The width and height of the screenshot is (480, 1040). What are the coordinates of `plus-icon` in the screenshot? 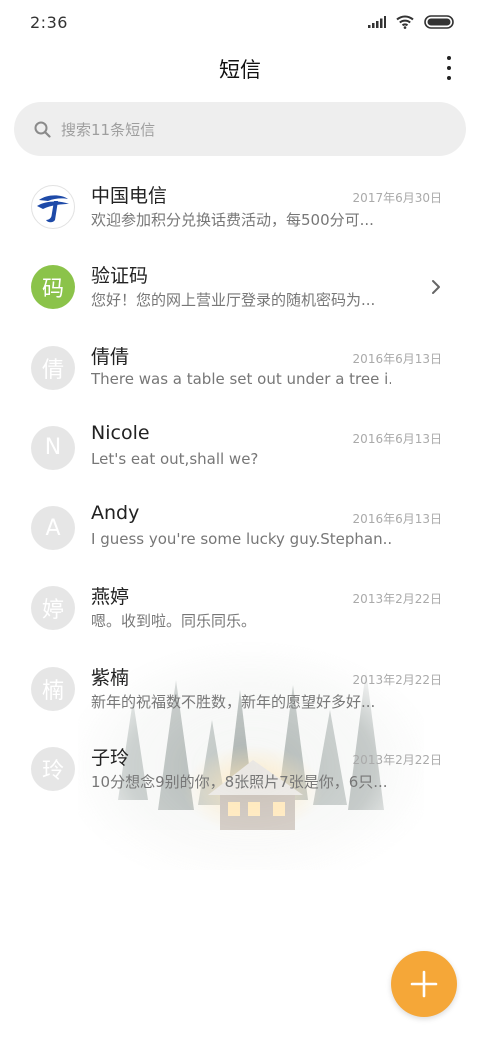 It's located at (424, 984).